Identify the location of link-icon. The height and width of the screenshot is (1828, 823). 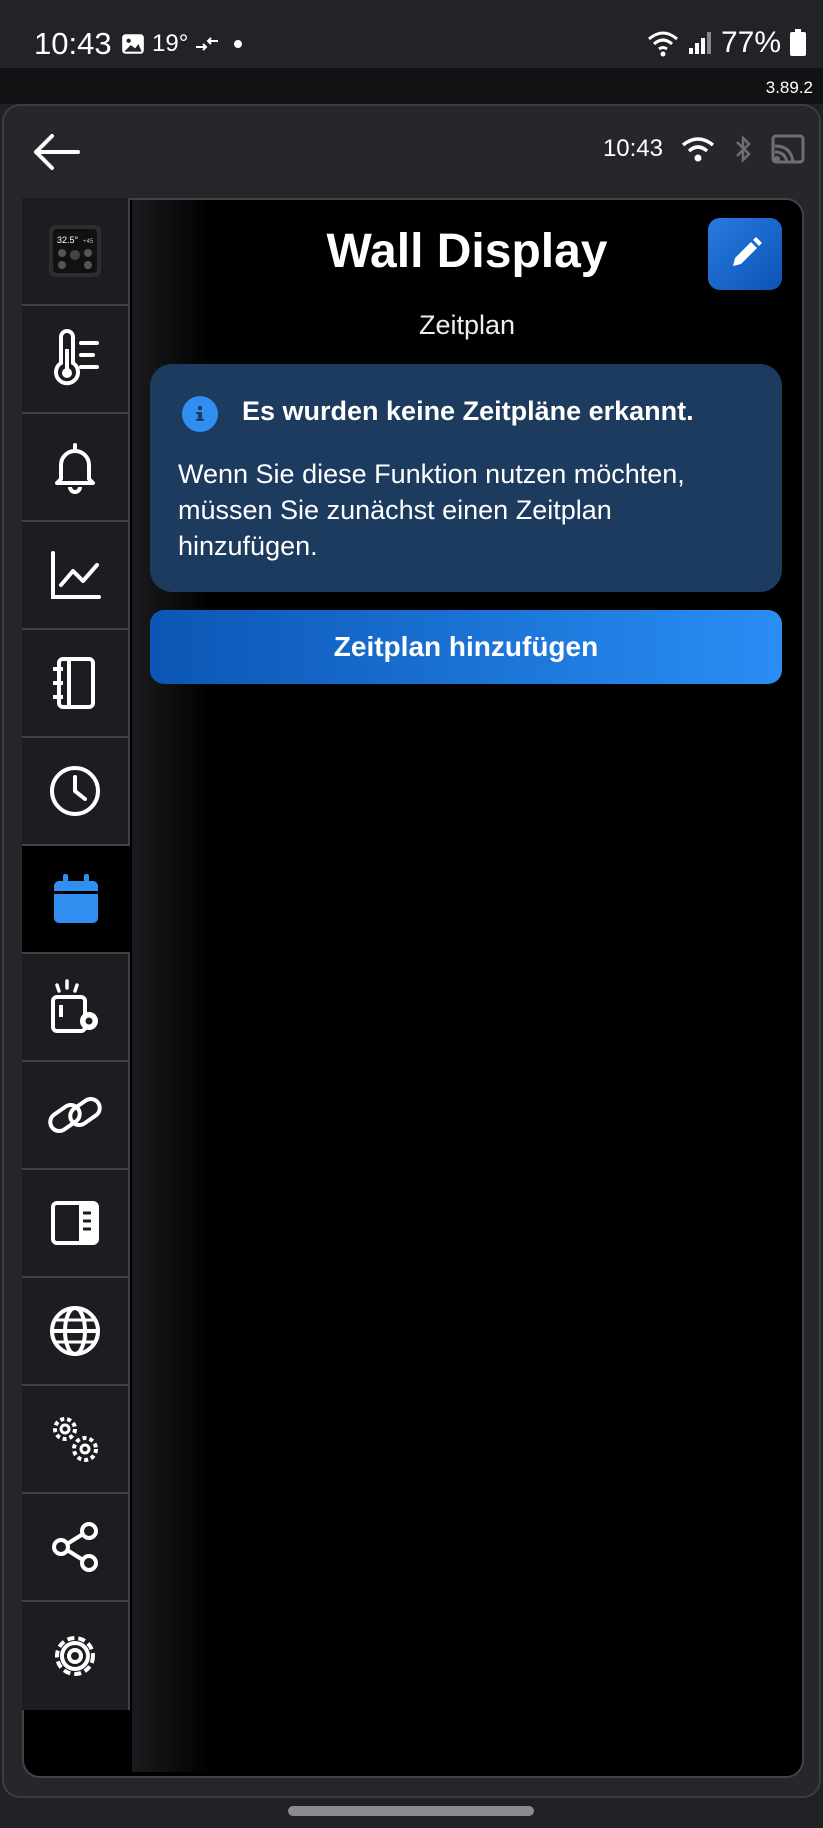
(75, 1115).